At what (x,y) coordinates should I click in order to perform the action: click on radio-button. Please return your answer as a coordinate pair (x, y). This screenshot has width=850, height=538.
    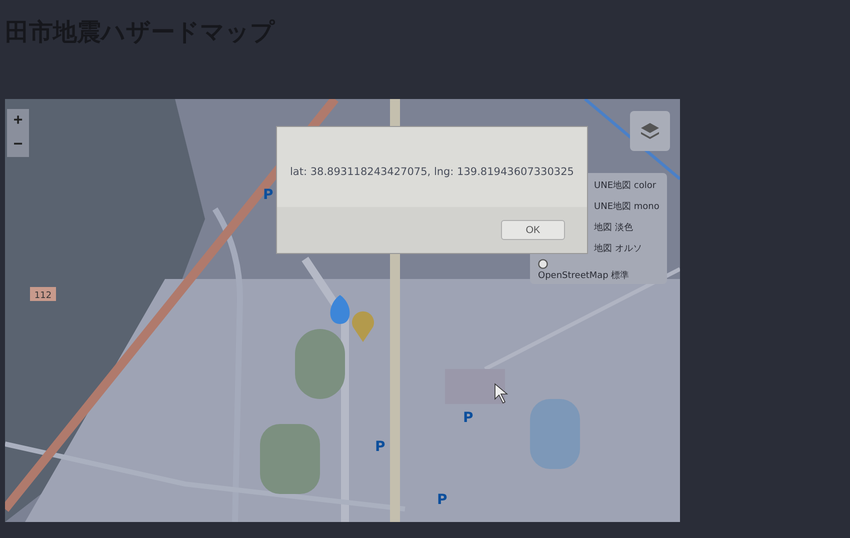
    Looking at the image, I should click on (543, 264).